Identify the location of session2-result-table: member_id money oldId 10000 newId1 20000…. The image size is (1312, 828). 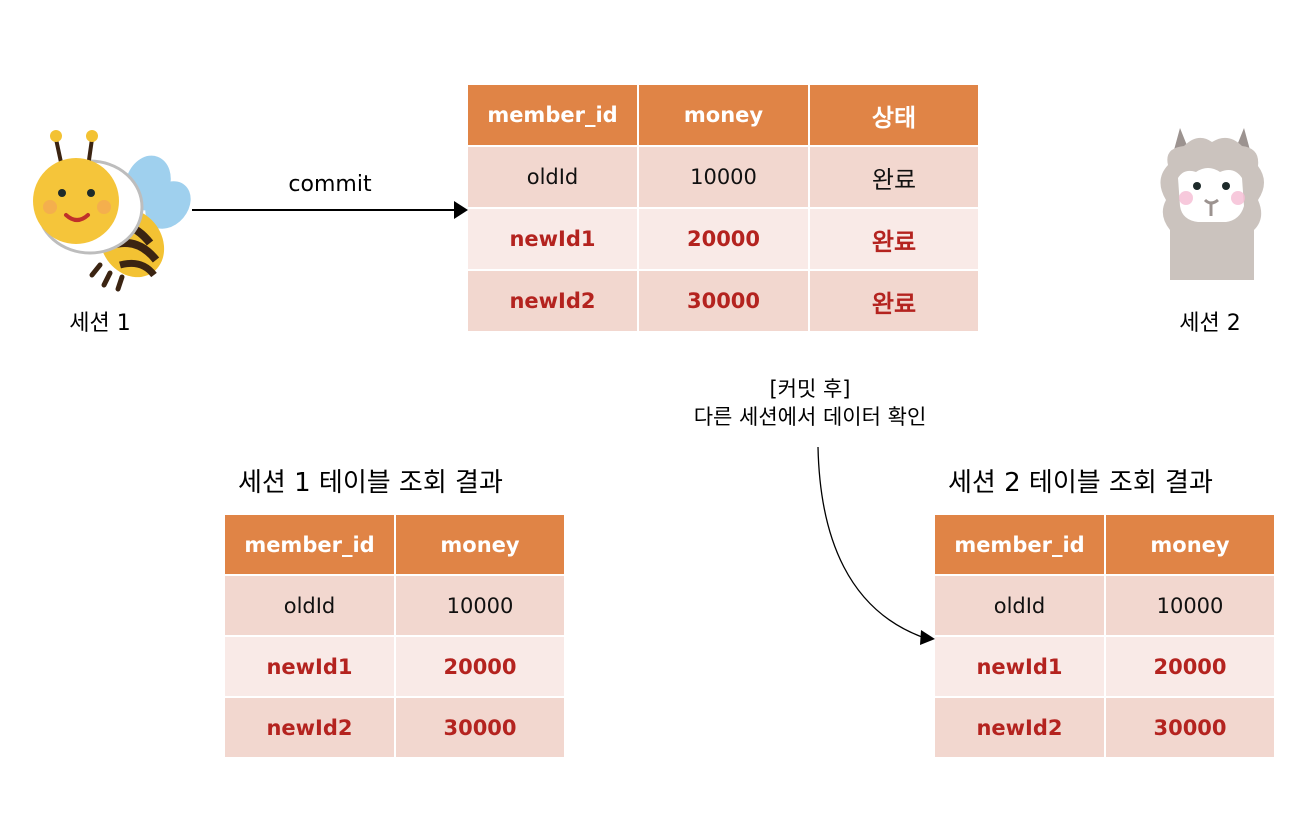
(1104, 636).